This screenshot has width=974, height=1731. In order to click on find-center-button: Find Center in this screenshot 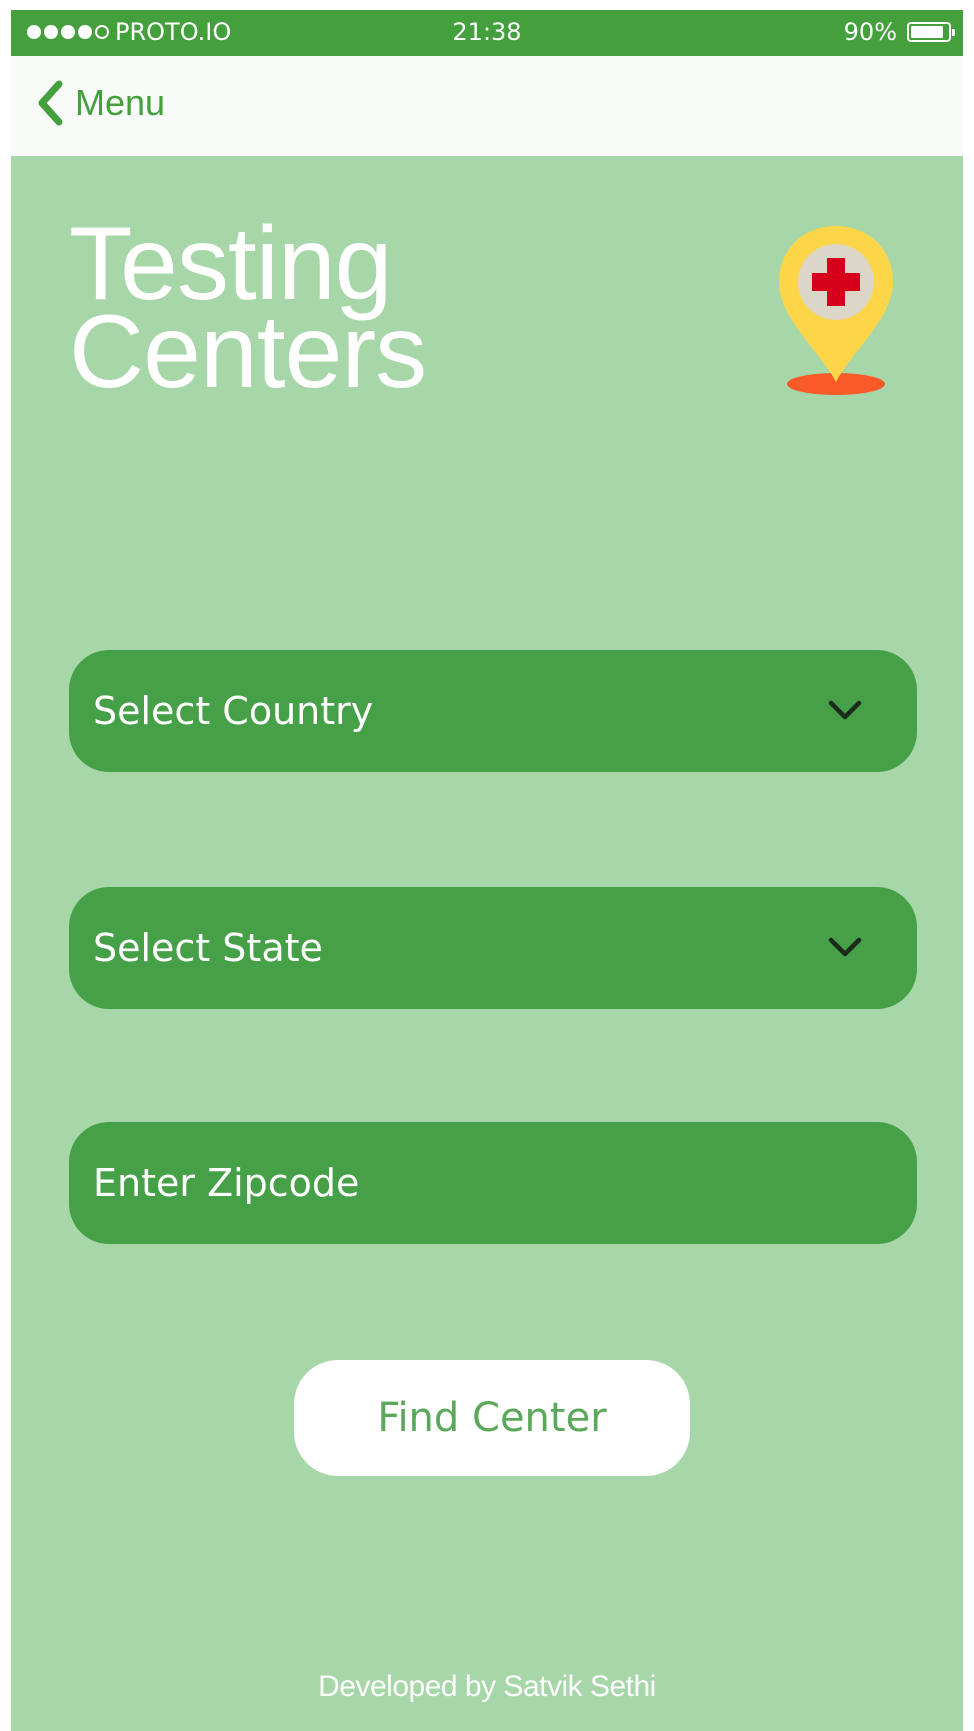, I will do `click(492, 1418)`.